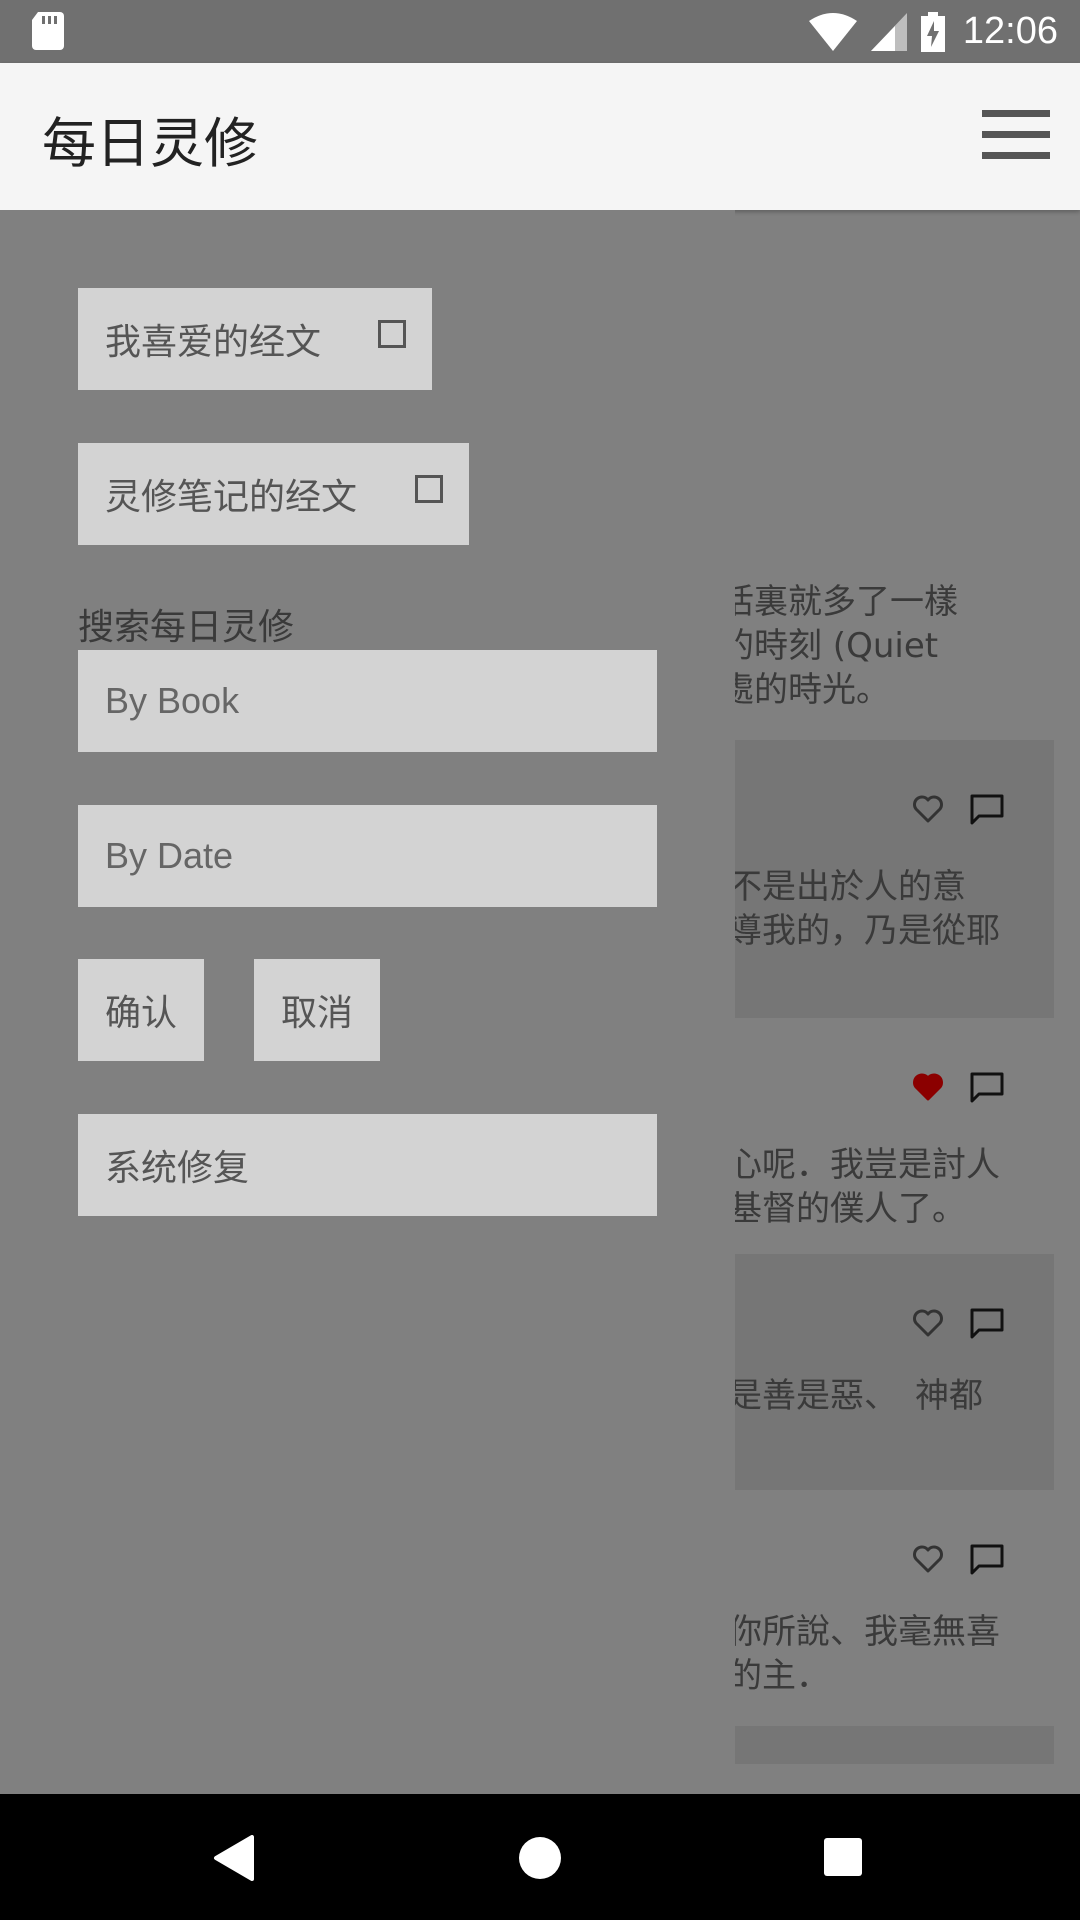 The image size is (1080, 1920). What do you see at coordinates (367, 701) in the screenshot?
I see `by-book-input` at bounding box center [367, 701].